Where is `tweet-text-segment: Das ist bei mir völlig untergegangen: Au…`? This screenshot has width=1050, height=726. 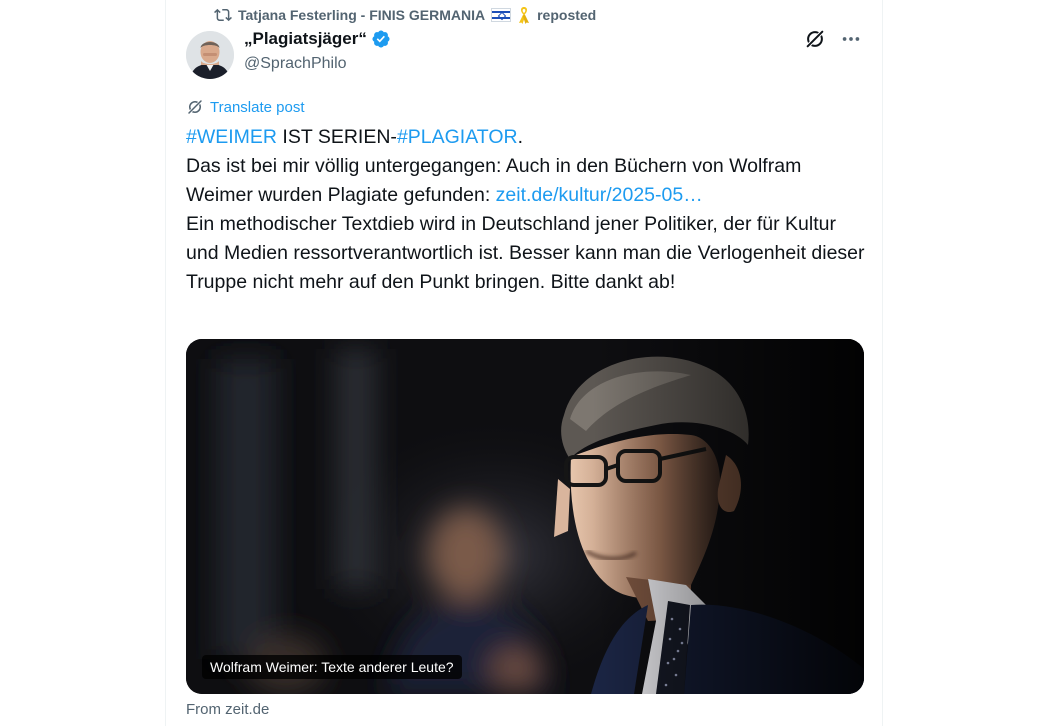
tweet-text-segment: Das ist bei mir völlig untergegangen: Au… is located at coordinates (494, 180).